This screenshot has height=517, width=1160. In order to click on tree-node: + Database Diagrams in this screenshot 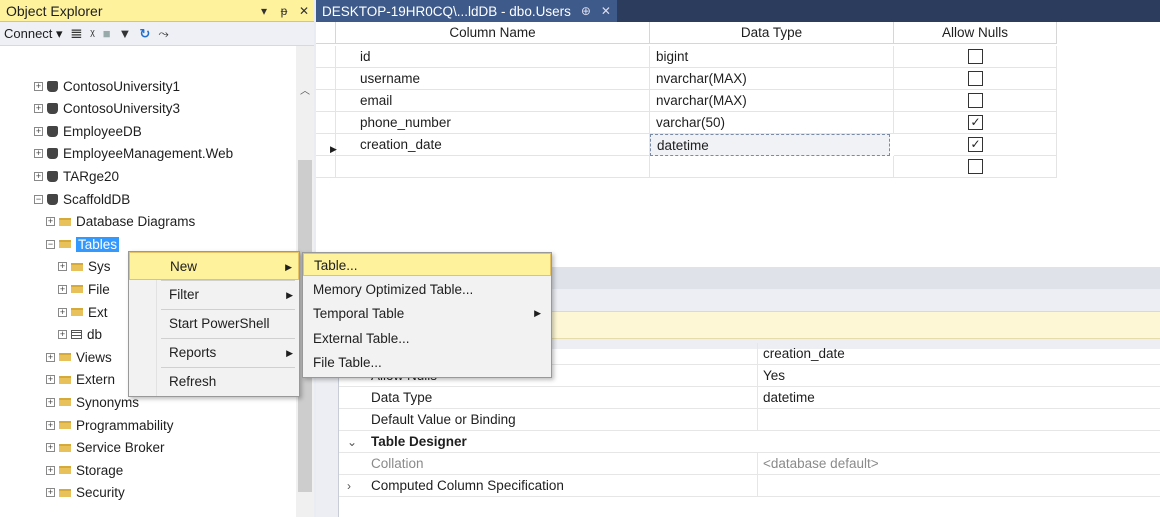, I will do `click(120, 222)`.